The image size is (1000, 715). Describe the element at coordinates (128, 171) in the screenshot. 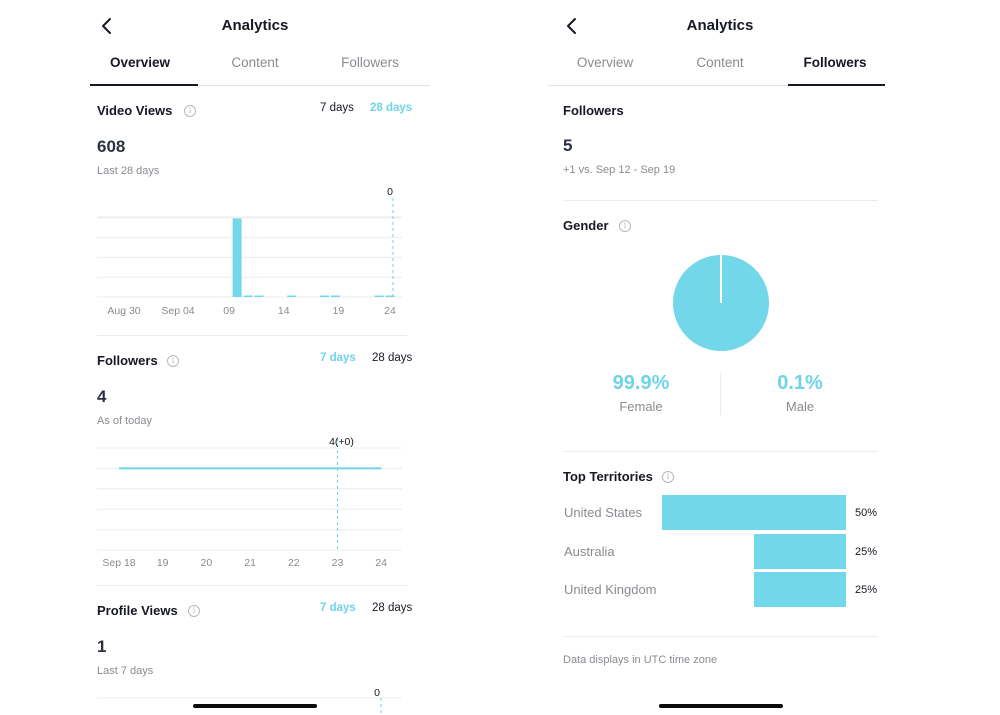

I see `video-views-caption: Last 28 days` at that location.